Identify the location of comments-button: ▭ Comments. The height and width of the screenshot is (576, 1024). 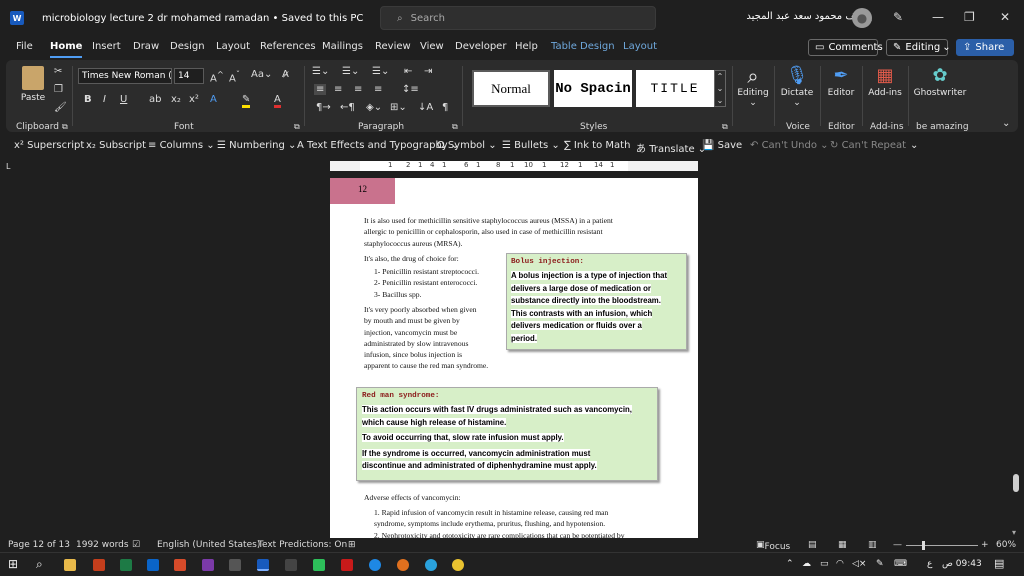
(845, 47).